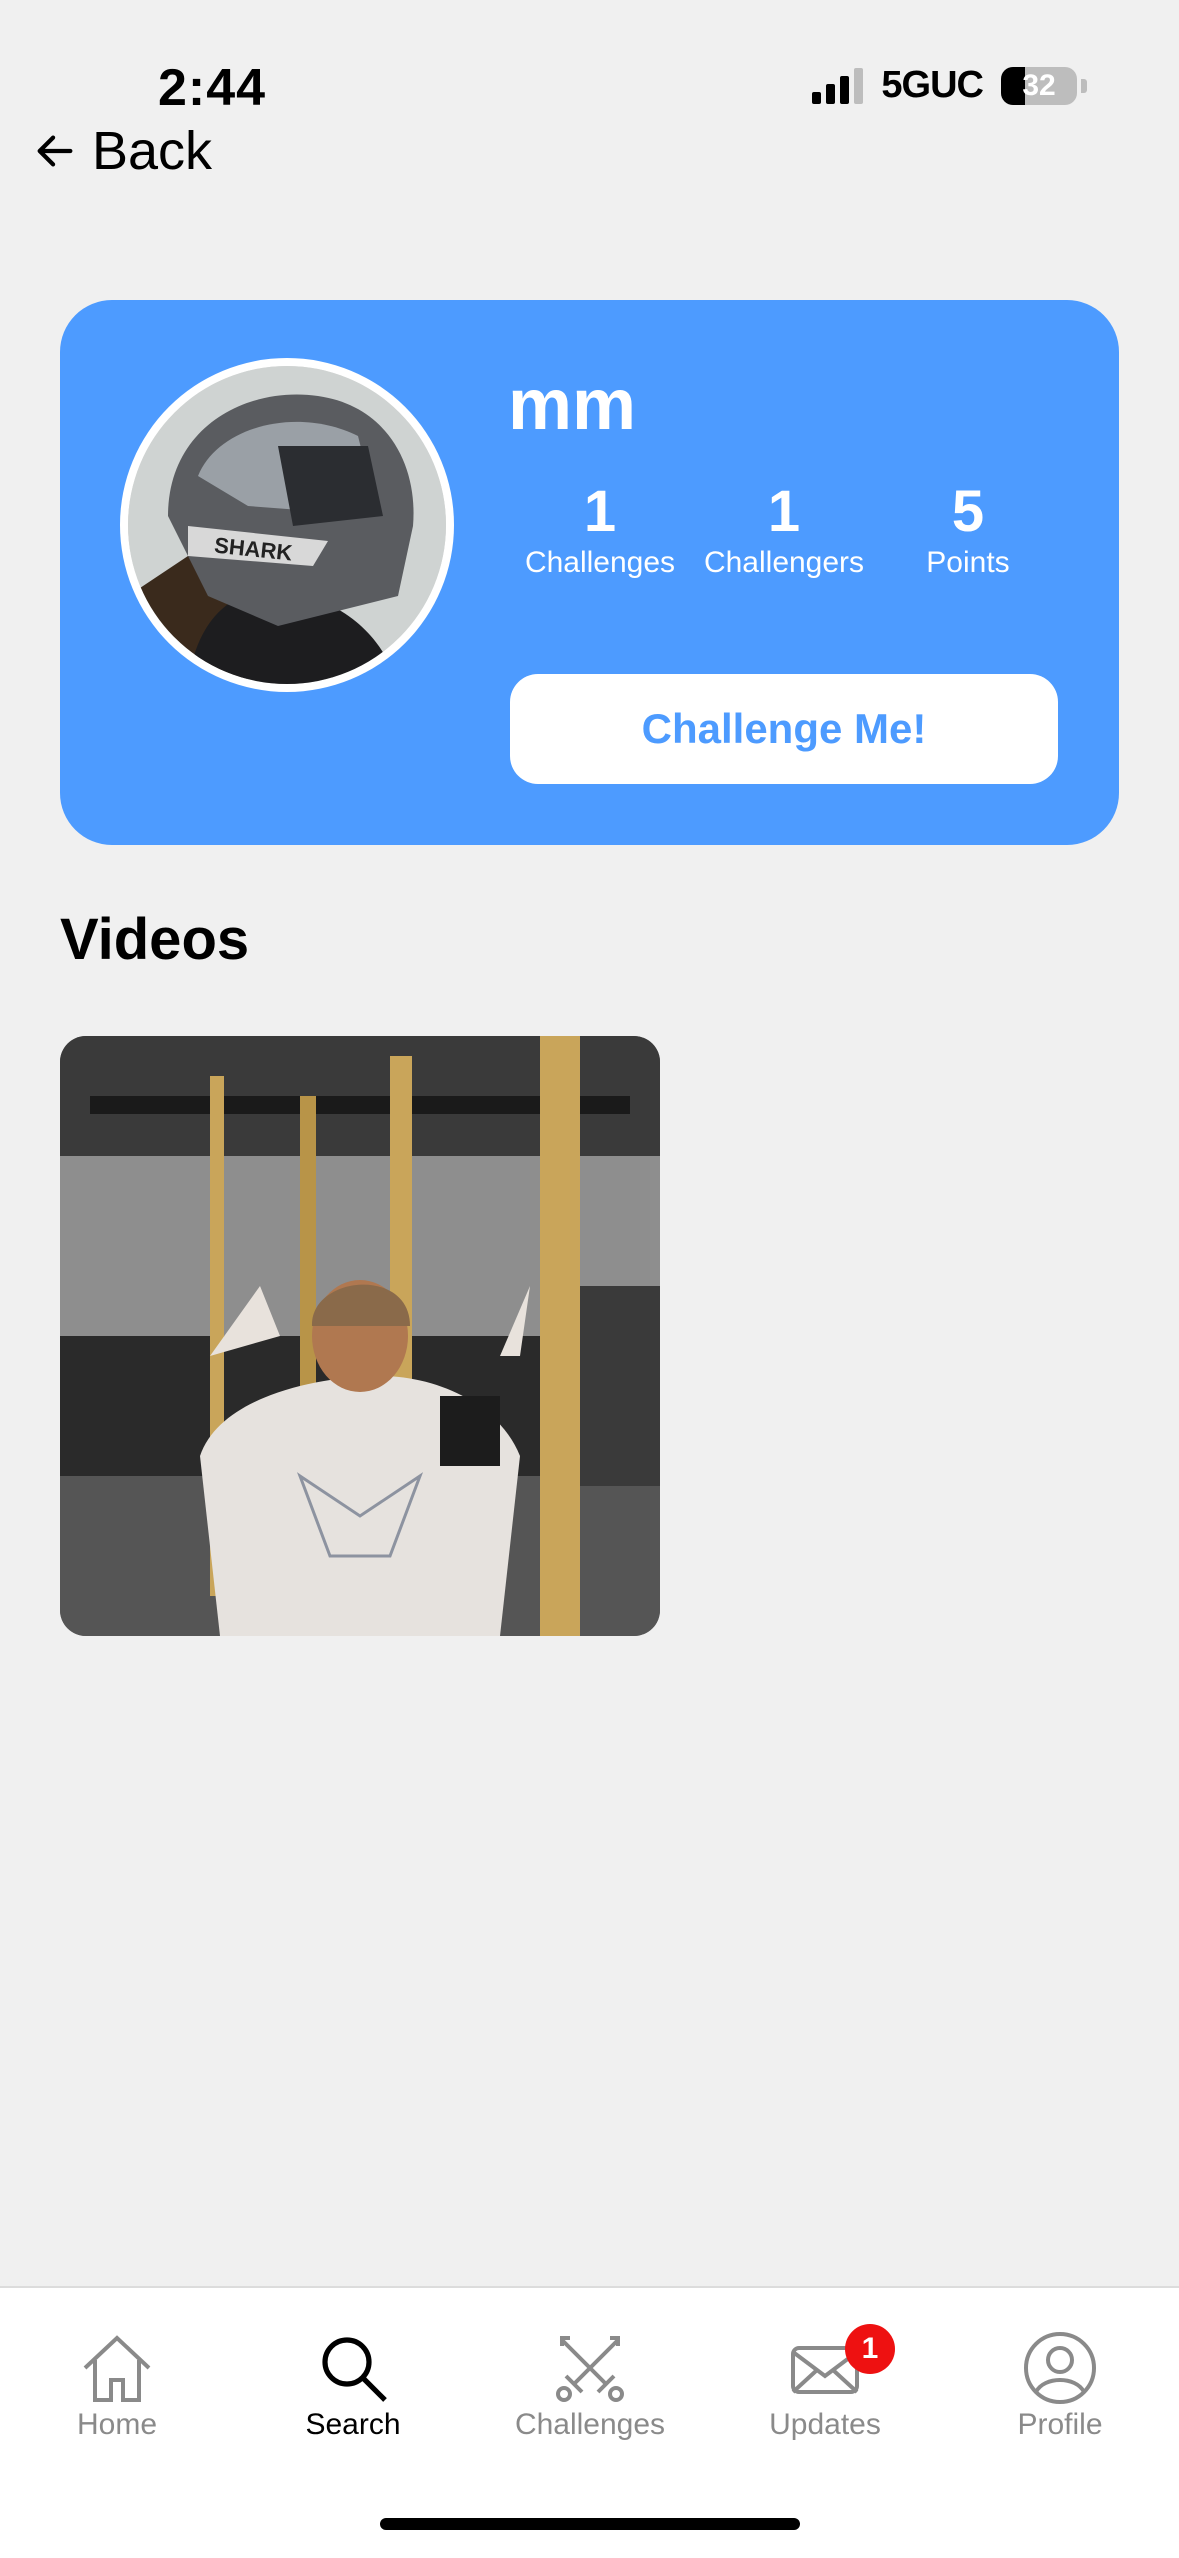  Describe the element at coordinates (968, 511) in the screenshot. I see `stat-value: 5` at that location.